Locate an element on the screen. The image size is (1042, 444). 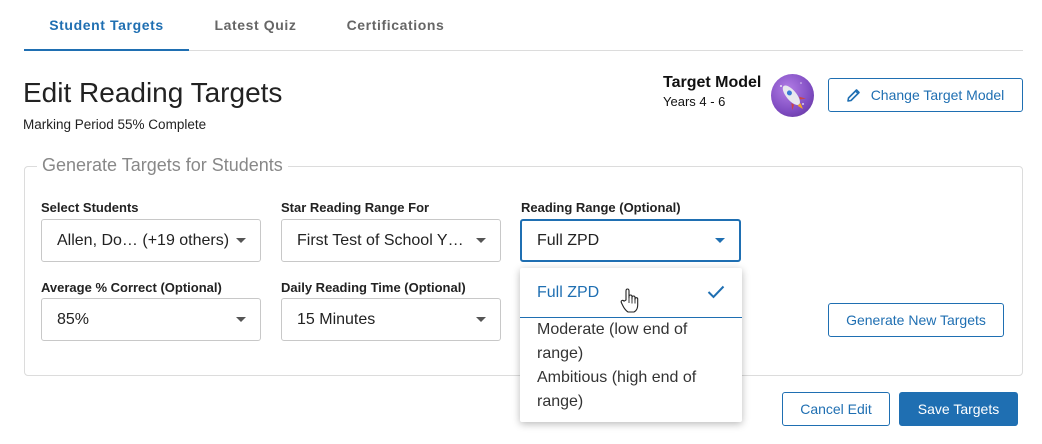
reading-range-label: Reading Range (Optional) is located at coordinates (601, 207).